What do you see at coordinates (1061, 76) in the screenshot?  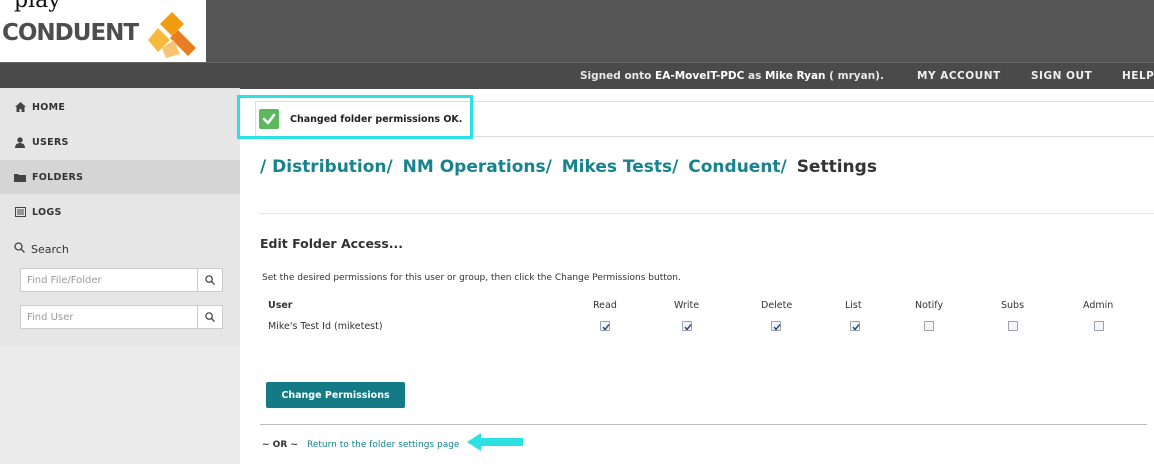 I see `sign-out-link: SIGN OUT` at bounding box center [1061, 76].